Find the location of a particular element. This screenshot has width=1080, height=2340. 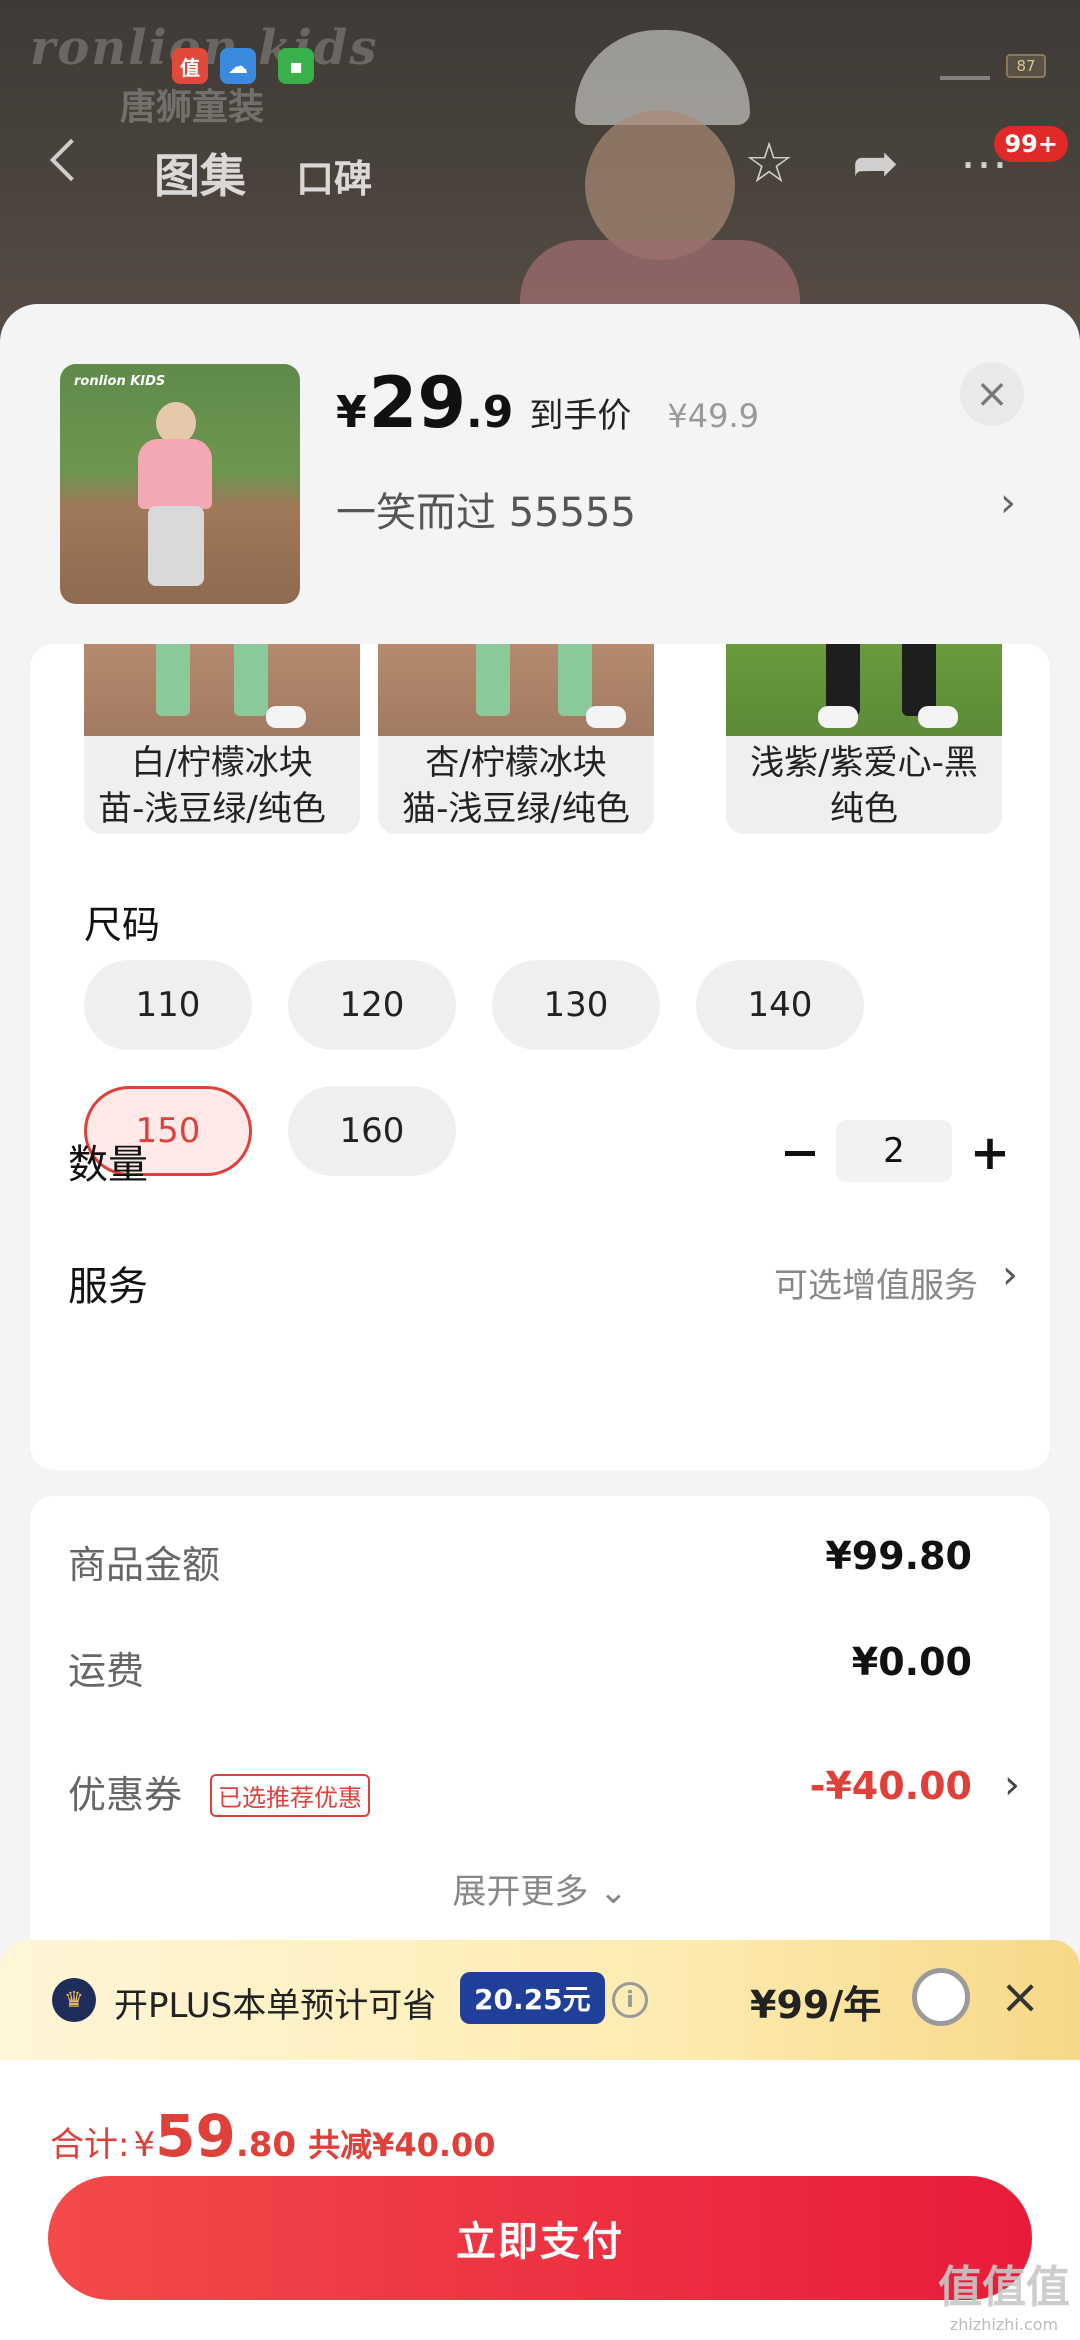

price-integer: 29 is located at coordinates (417, 403).